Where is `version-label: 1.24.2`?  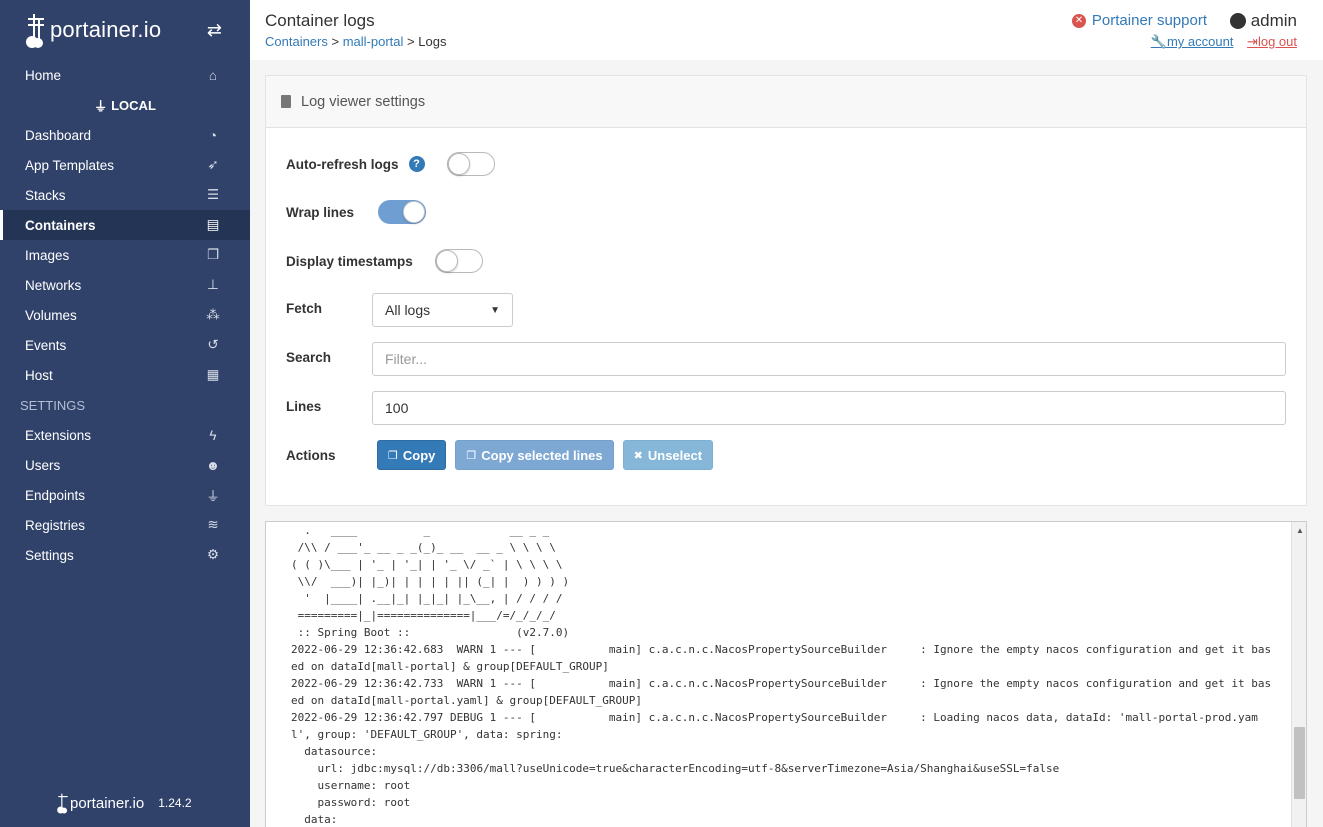
version-label: 1.24.2 is located at coordinates (175, 803).